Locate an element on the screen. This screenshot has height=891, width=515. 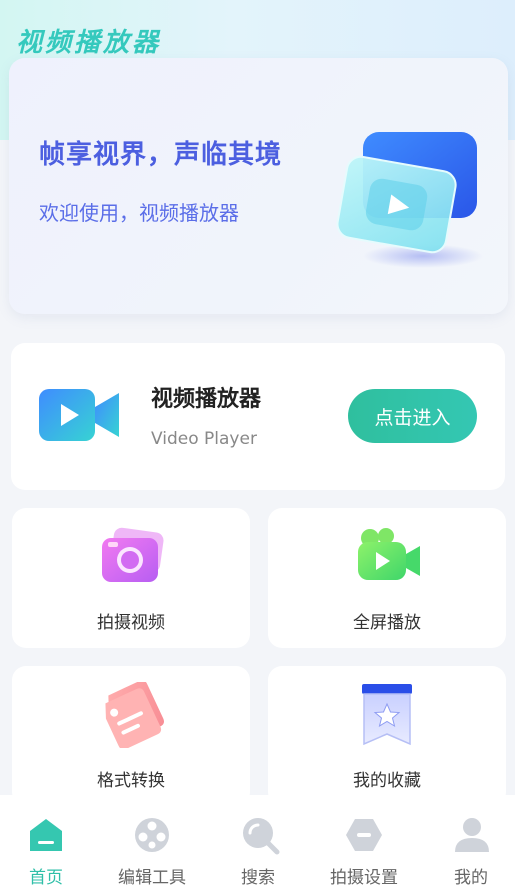
nav-label-search: 搜索 is located at coordinates (258, 878).